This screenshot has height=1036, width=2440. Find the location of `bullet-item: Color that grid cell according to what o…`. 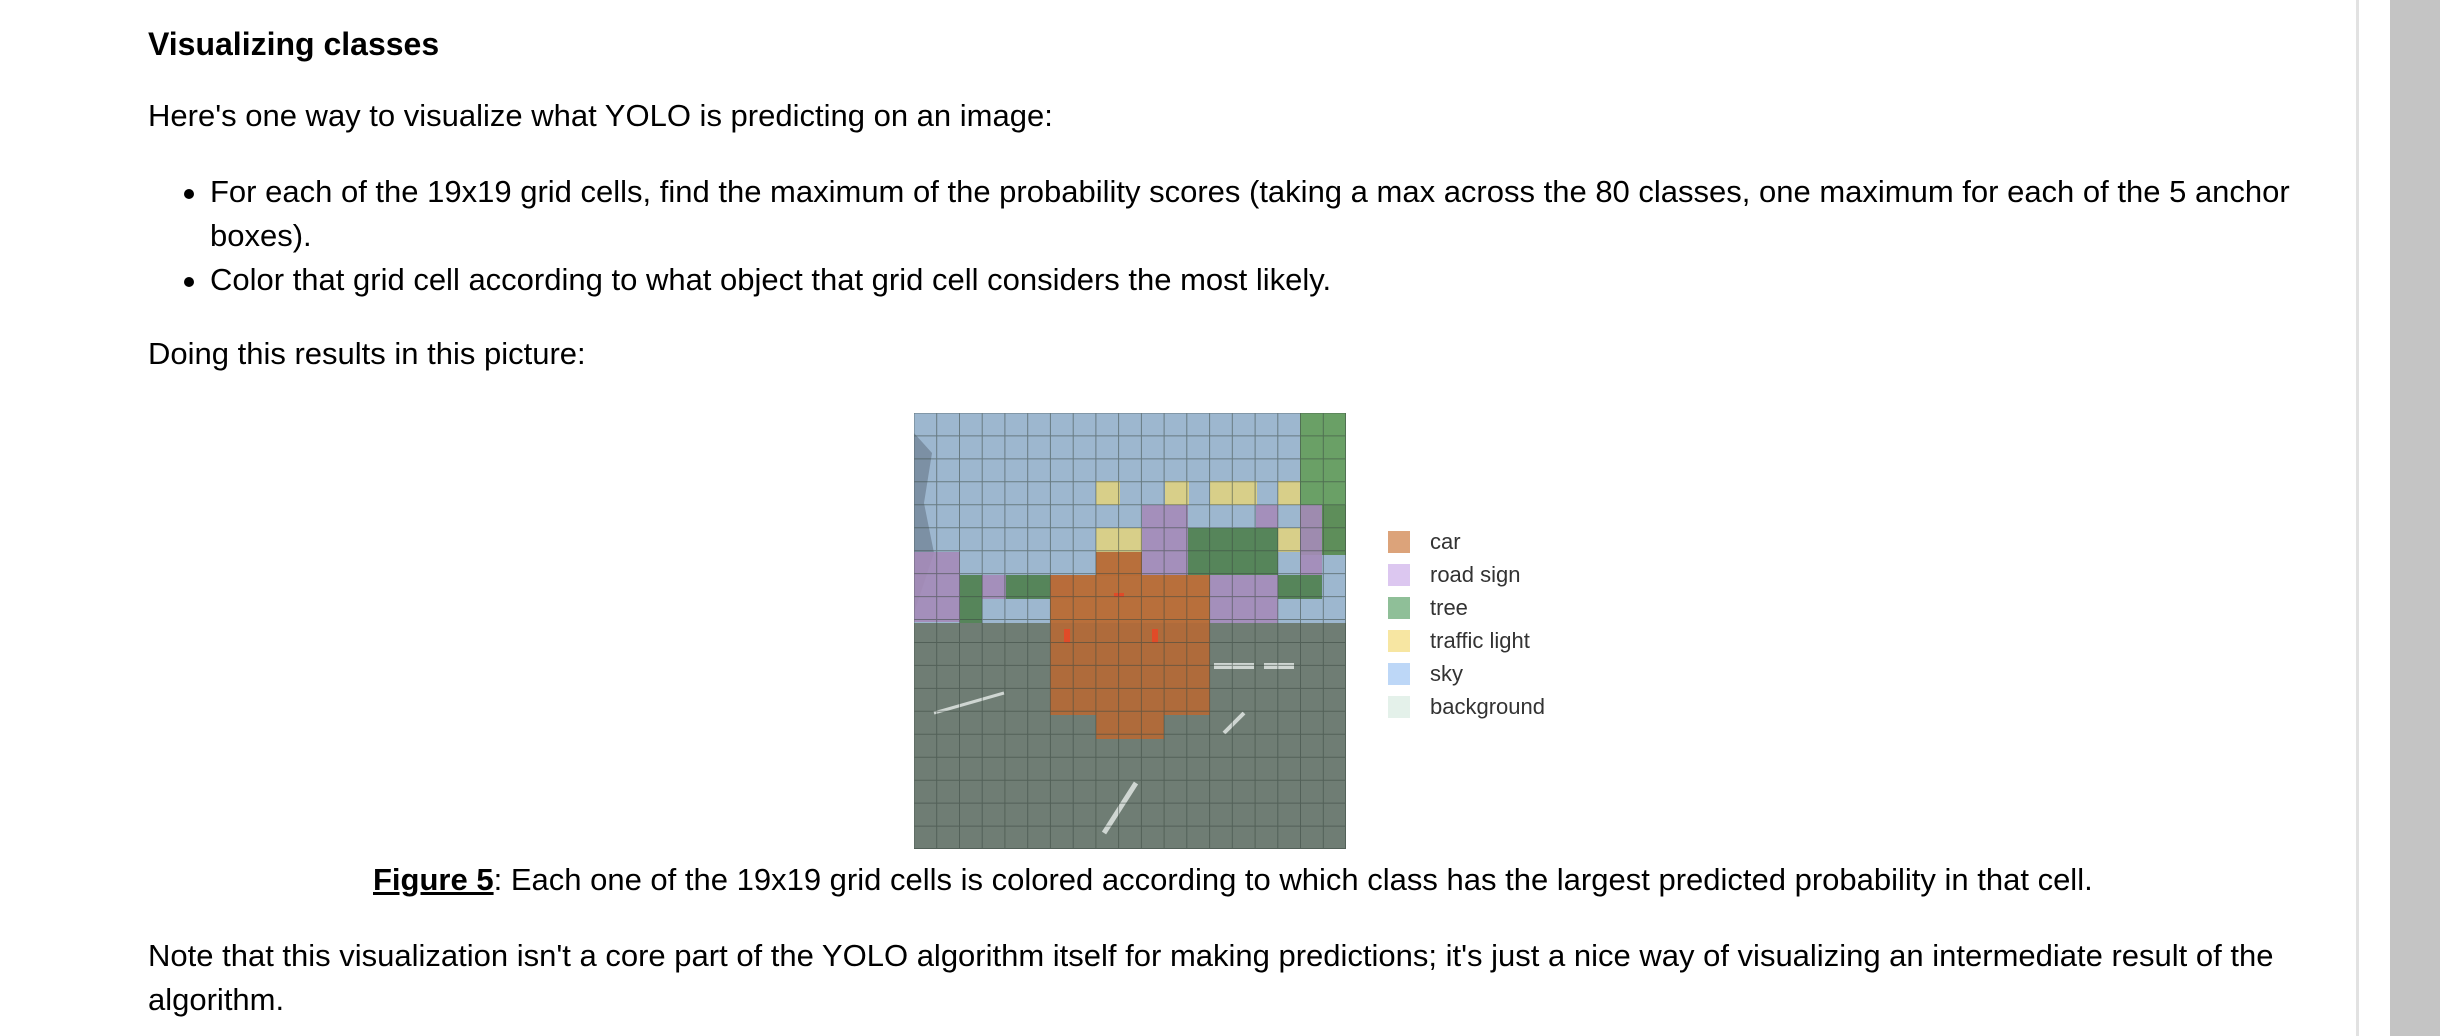

bullet-item: Color that grid cell according to what o… is located at coordinates (1228, 280).